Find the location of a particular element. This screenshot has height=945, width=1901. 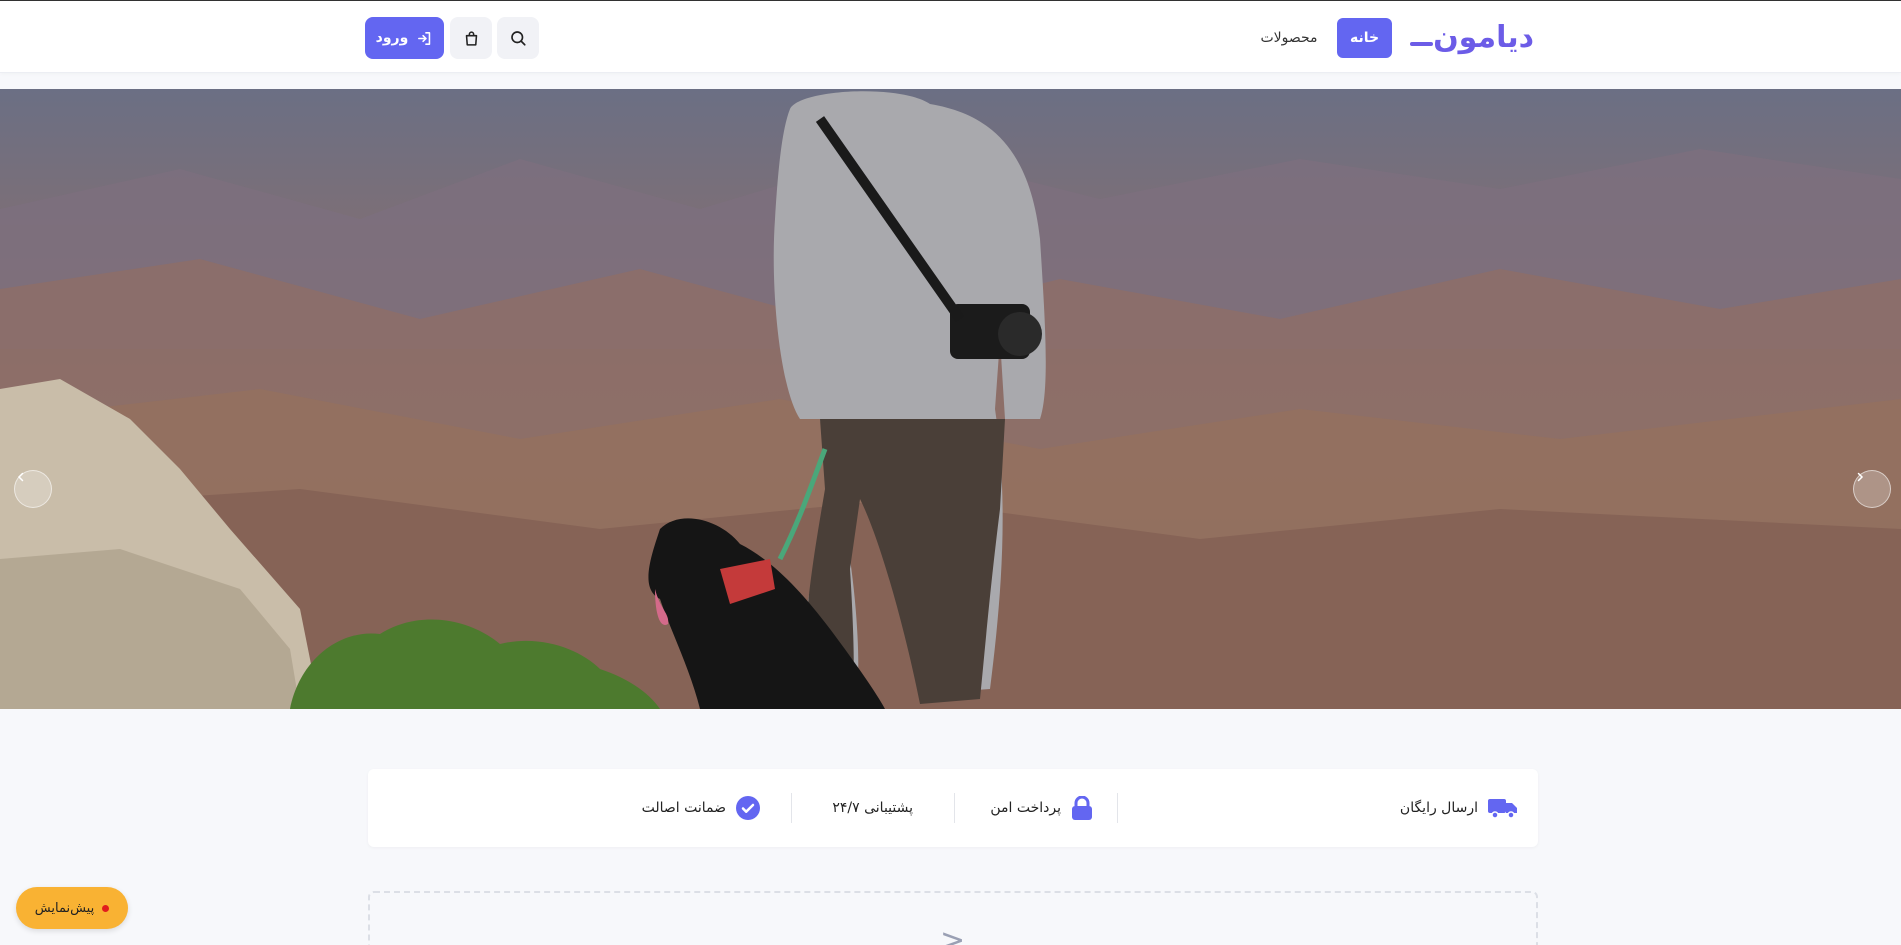

feature-label: پشتیبانی ۲۴/۷ is located at coordinates (872, 808).